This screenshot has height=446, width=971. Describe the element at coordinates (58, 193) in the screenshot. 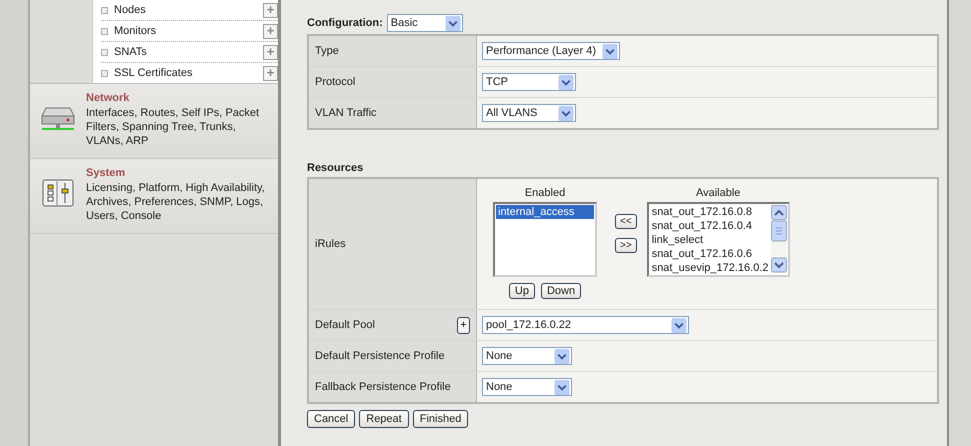

I see `control-panel-icon` at that location.